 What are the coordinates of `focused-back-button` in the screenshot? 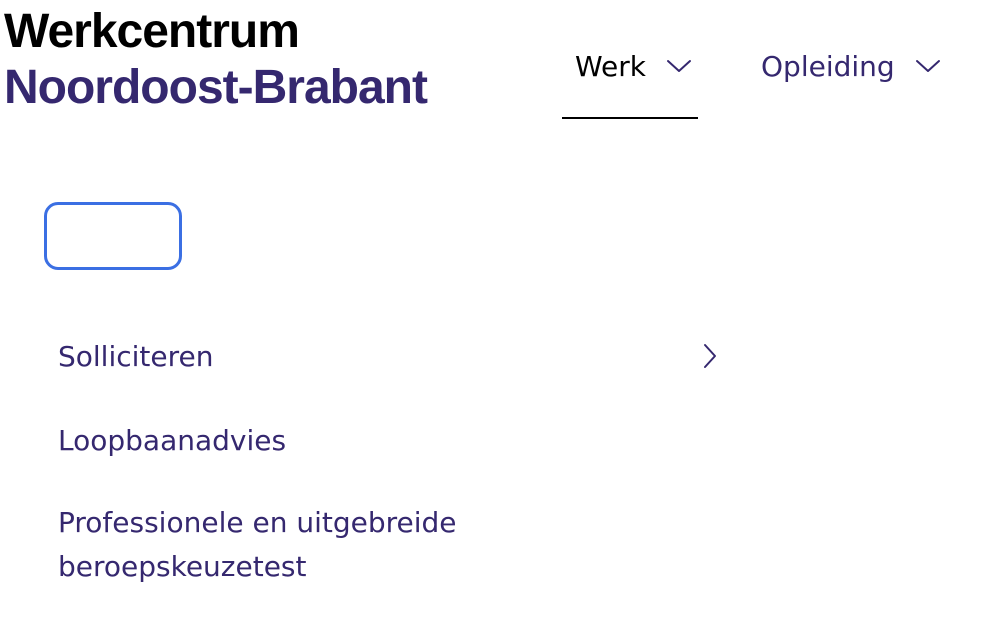 It's located at (113, 236).